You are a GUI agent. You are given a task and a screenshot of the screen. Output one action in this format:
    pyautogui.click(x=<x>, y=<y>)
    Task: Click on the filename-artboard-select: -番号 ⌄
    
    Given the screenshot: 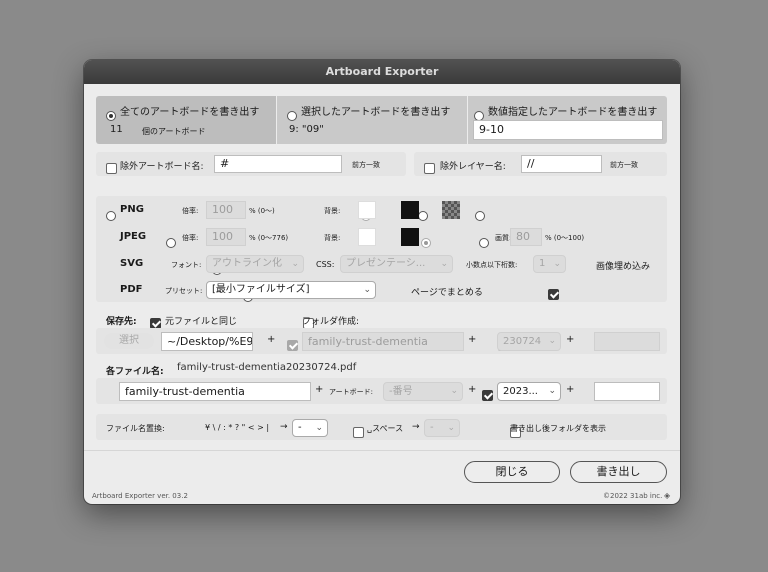 What is the action you would take?
    pyautogui.click(x=423, y=391)
    